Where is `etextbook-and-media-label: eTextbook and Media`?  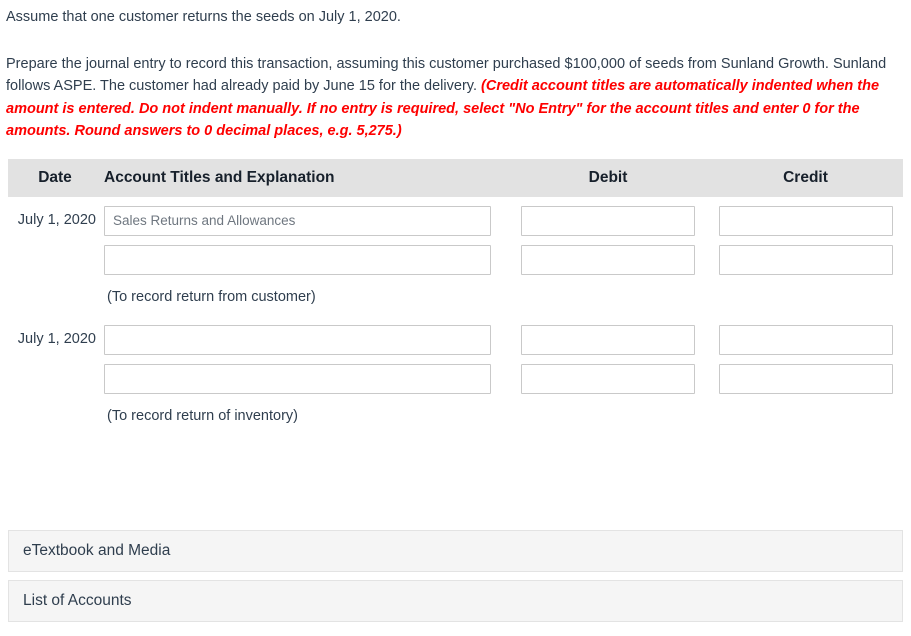
etextbook-and-media-label: eTextbook and Media is located at coordinates (97, 550).